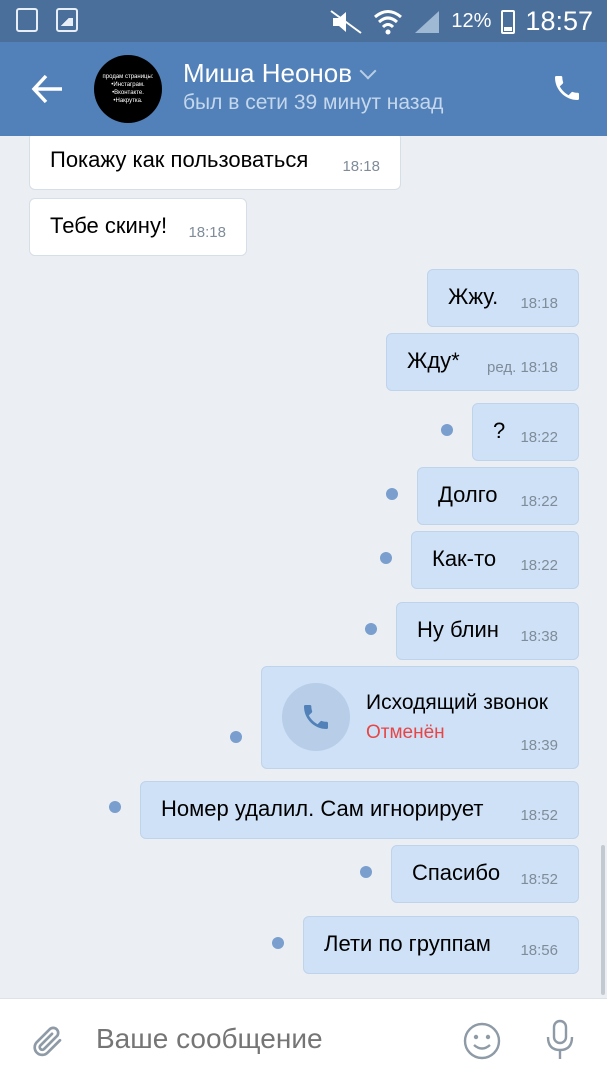 The width and height of the screenshot is (607, 1080). What do you see at coordinates (539, 745) in the screenshot?
I see `message-time: 18:39` at bounding box center [539, 745].